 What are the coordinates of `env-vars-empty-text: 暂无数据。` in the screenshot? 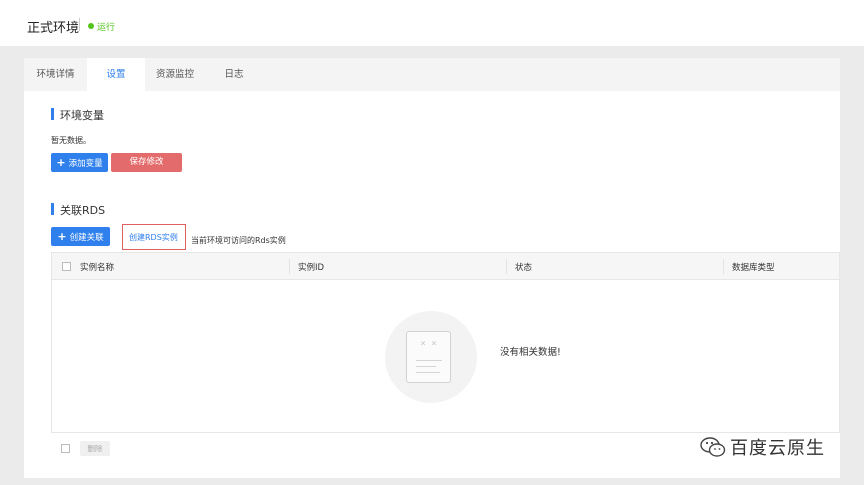 It's located at (71, 140).